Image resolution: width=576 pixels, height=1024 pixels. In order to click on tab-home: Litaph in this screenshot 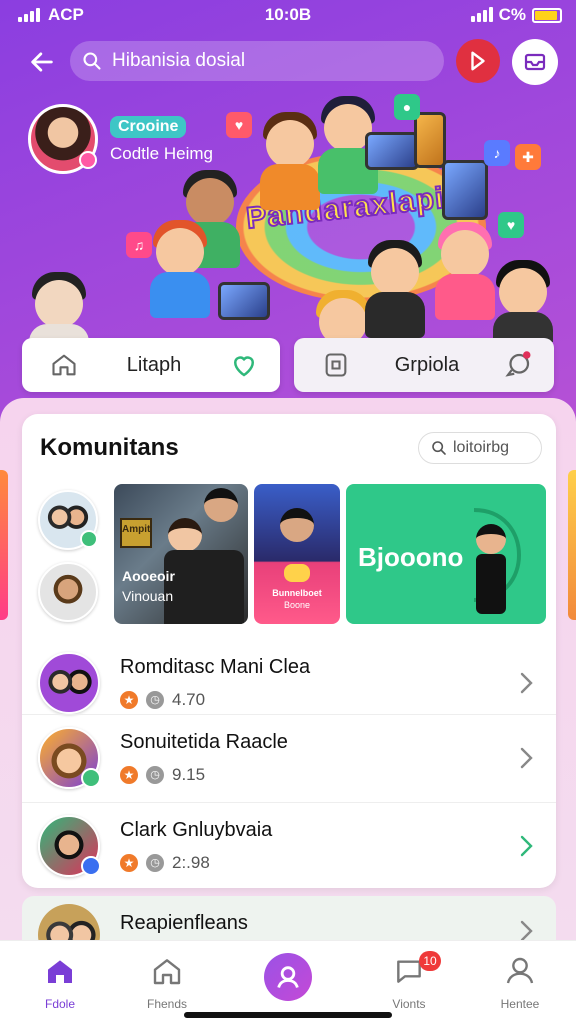, I will do `click(151, 365)`.